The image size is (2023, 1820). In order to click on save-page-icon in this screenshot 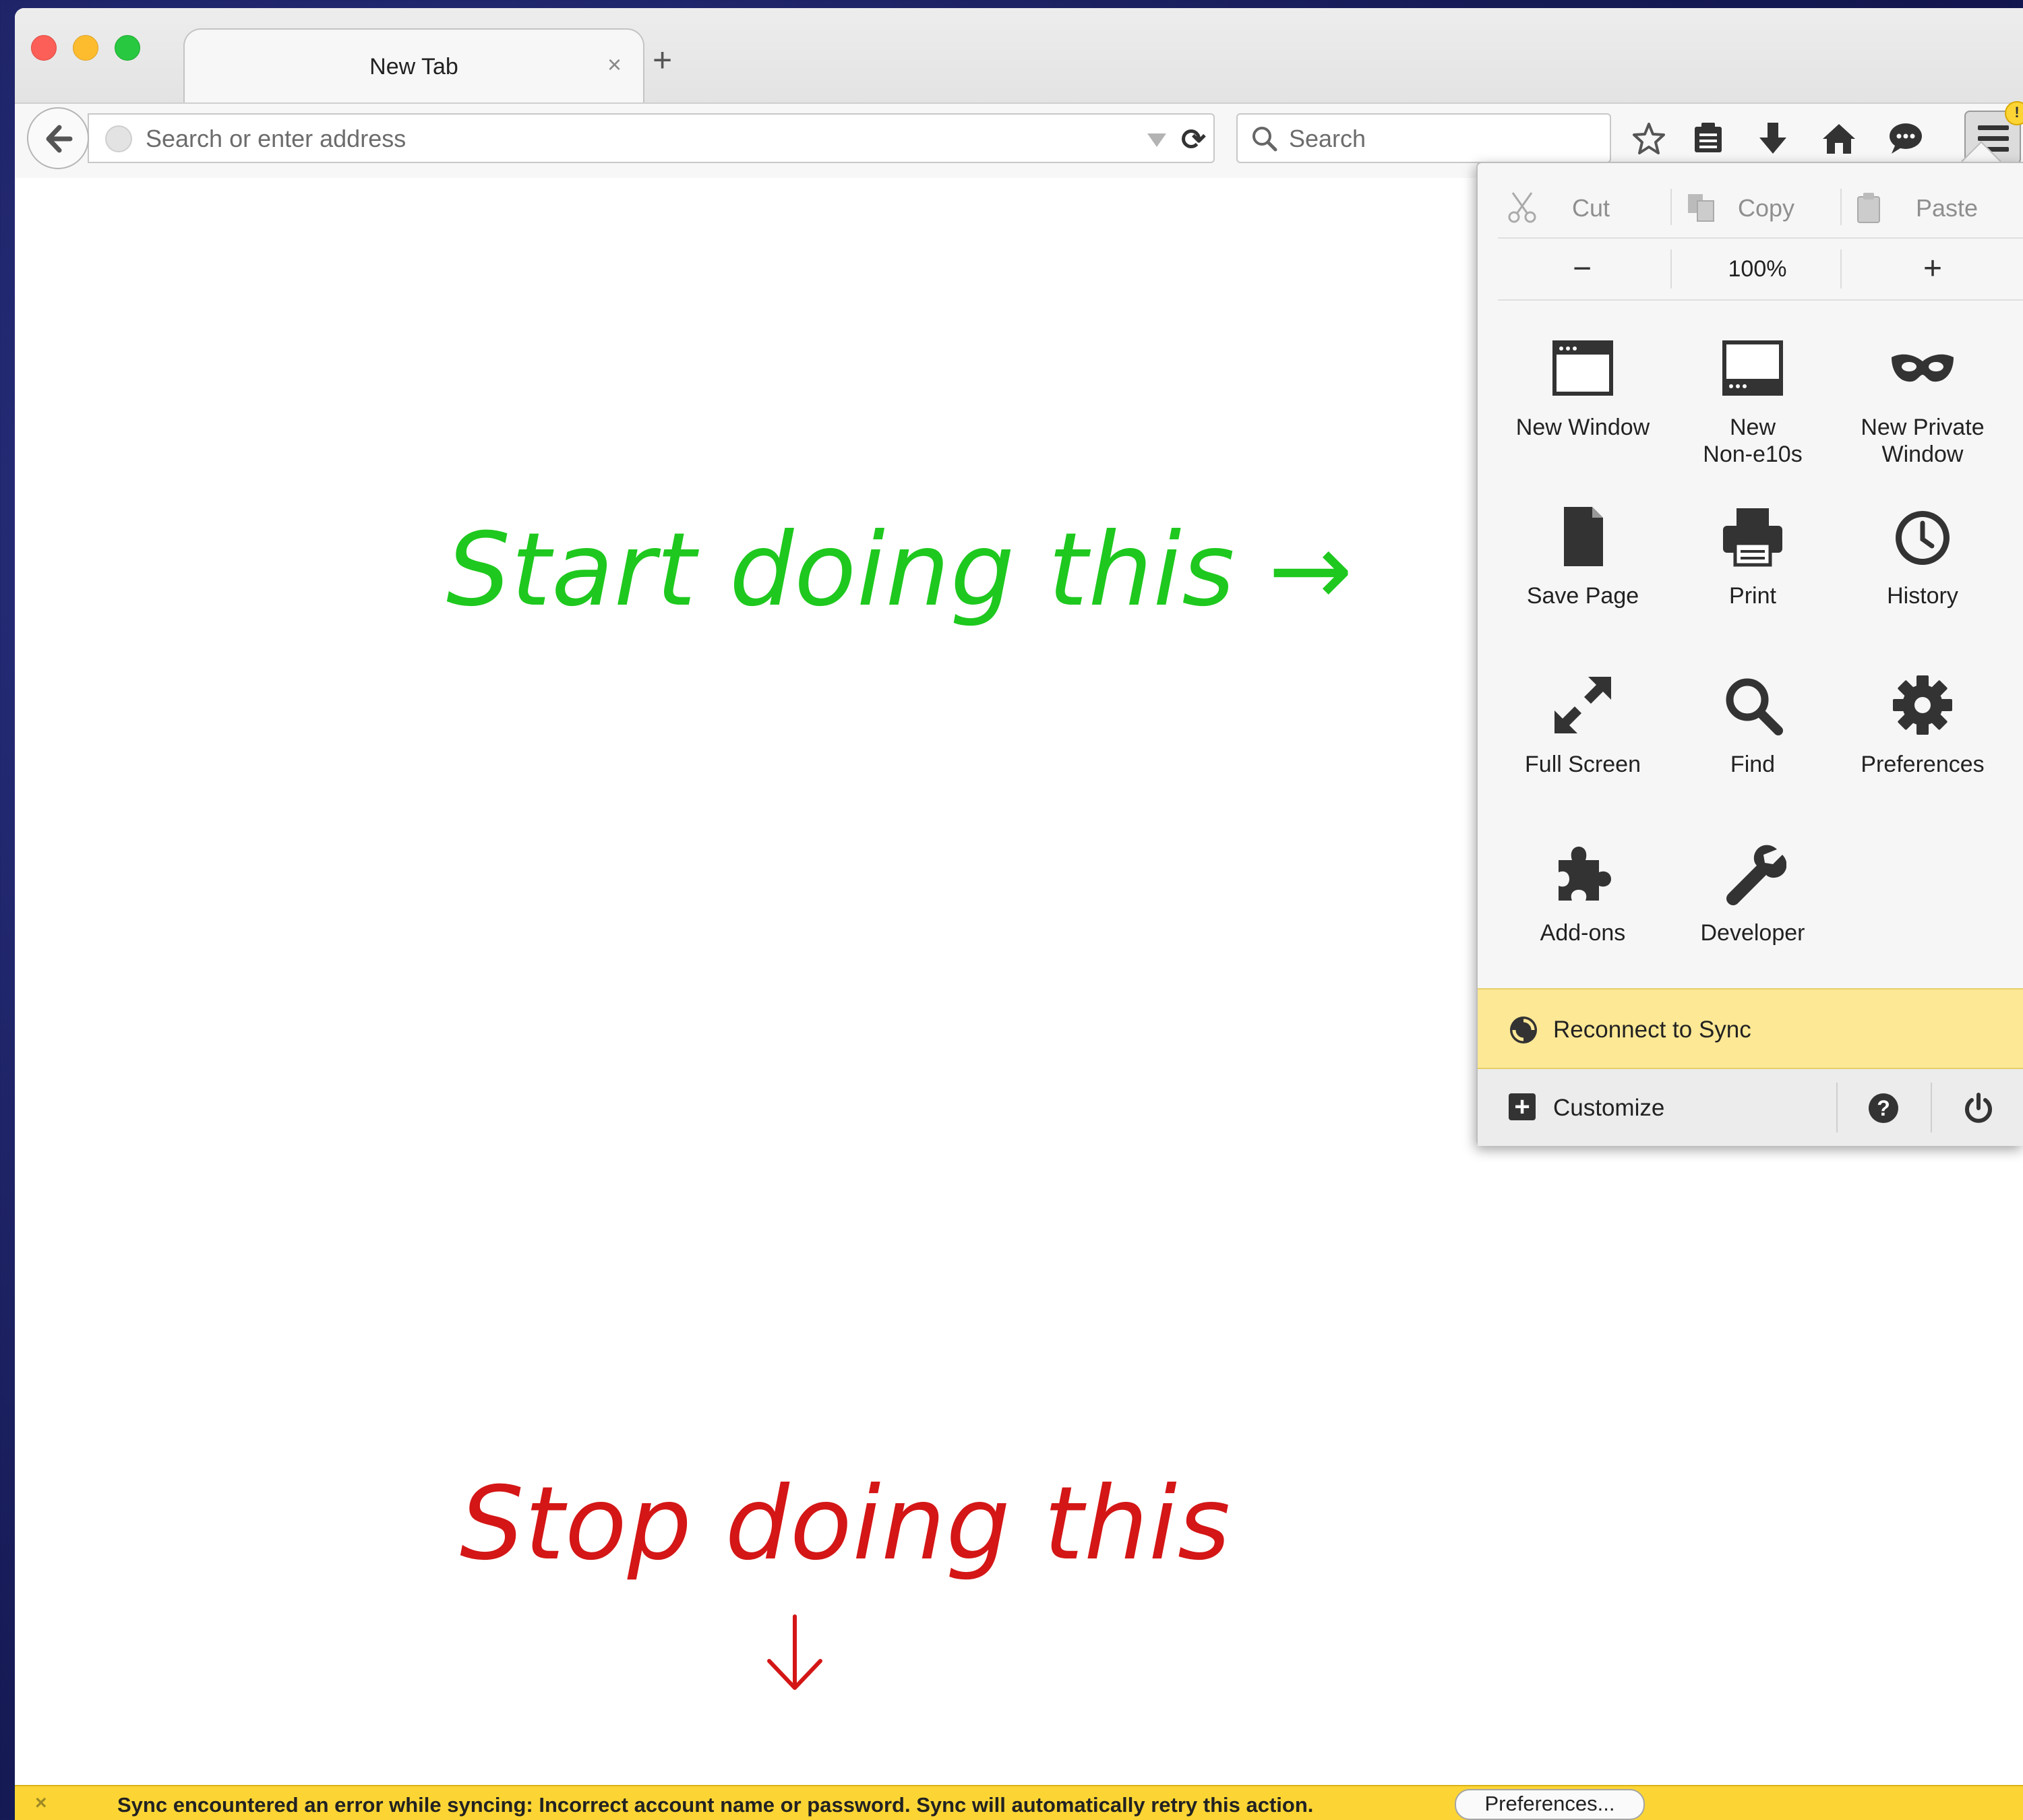, I will do `click(1583, 536)`.